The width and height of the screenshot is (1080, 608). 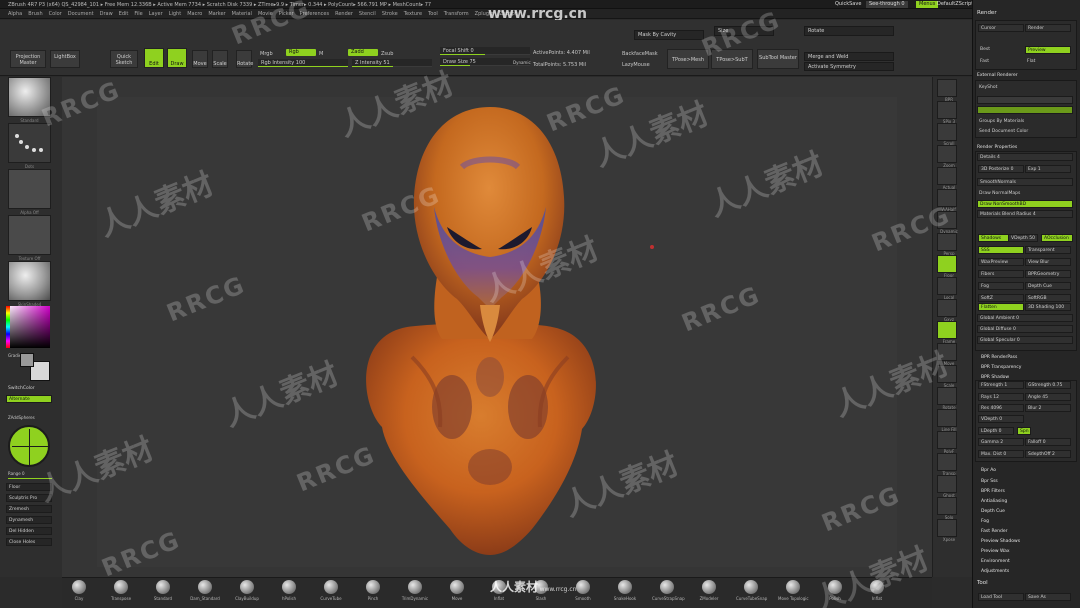 I want to click on size-button: Size, so click(x=744, y=31).